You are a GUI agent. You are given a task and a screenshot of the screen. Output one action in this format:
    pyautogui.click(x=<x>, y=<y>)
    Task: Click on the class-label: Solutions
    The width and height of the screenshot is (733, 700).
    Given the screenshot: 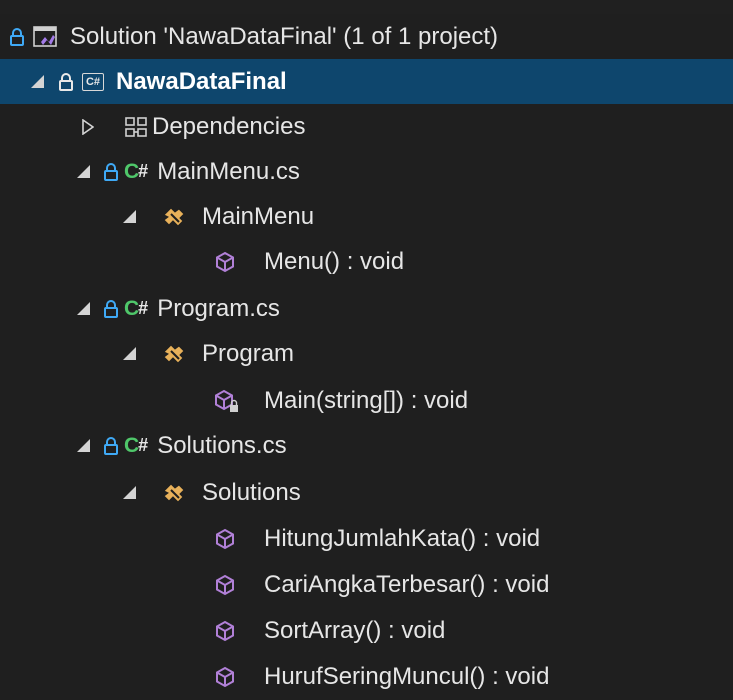 What is the action you would take?
    pyautogui.click(x=251, y=492)
    